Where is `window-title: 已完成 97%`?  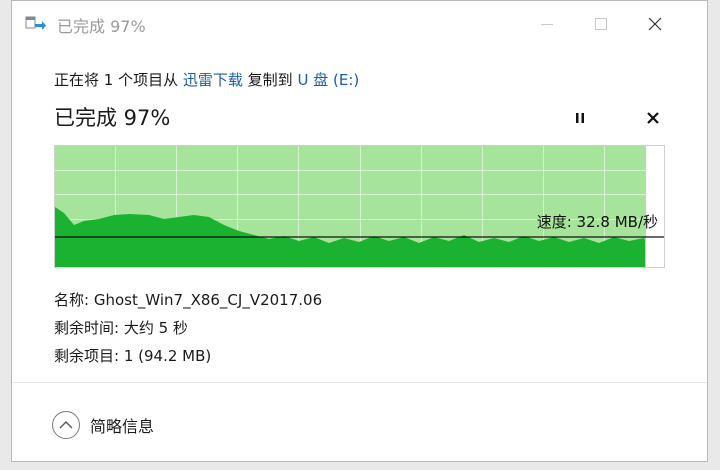
window-title: 已完成 97% is located at coordinates (101, 26).